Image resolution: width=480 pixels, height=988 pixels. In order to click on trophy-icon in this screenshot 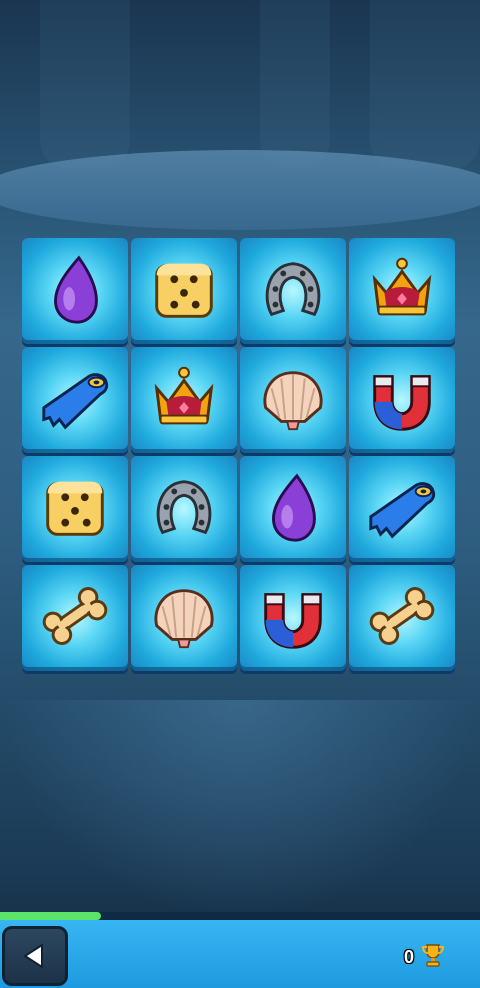, I will do `click(433, 957)`.